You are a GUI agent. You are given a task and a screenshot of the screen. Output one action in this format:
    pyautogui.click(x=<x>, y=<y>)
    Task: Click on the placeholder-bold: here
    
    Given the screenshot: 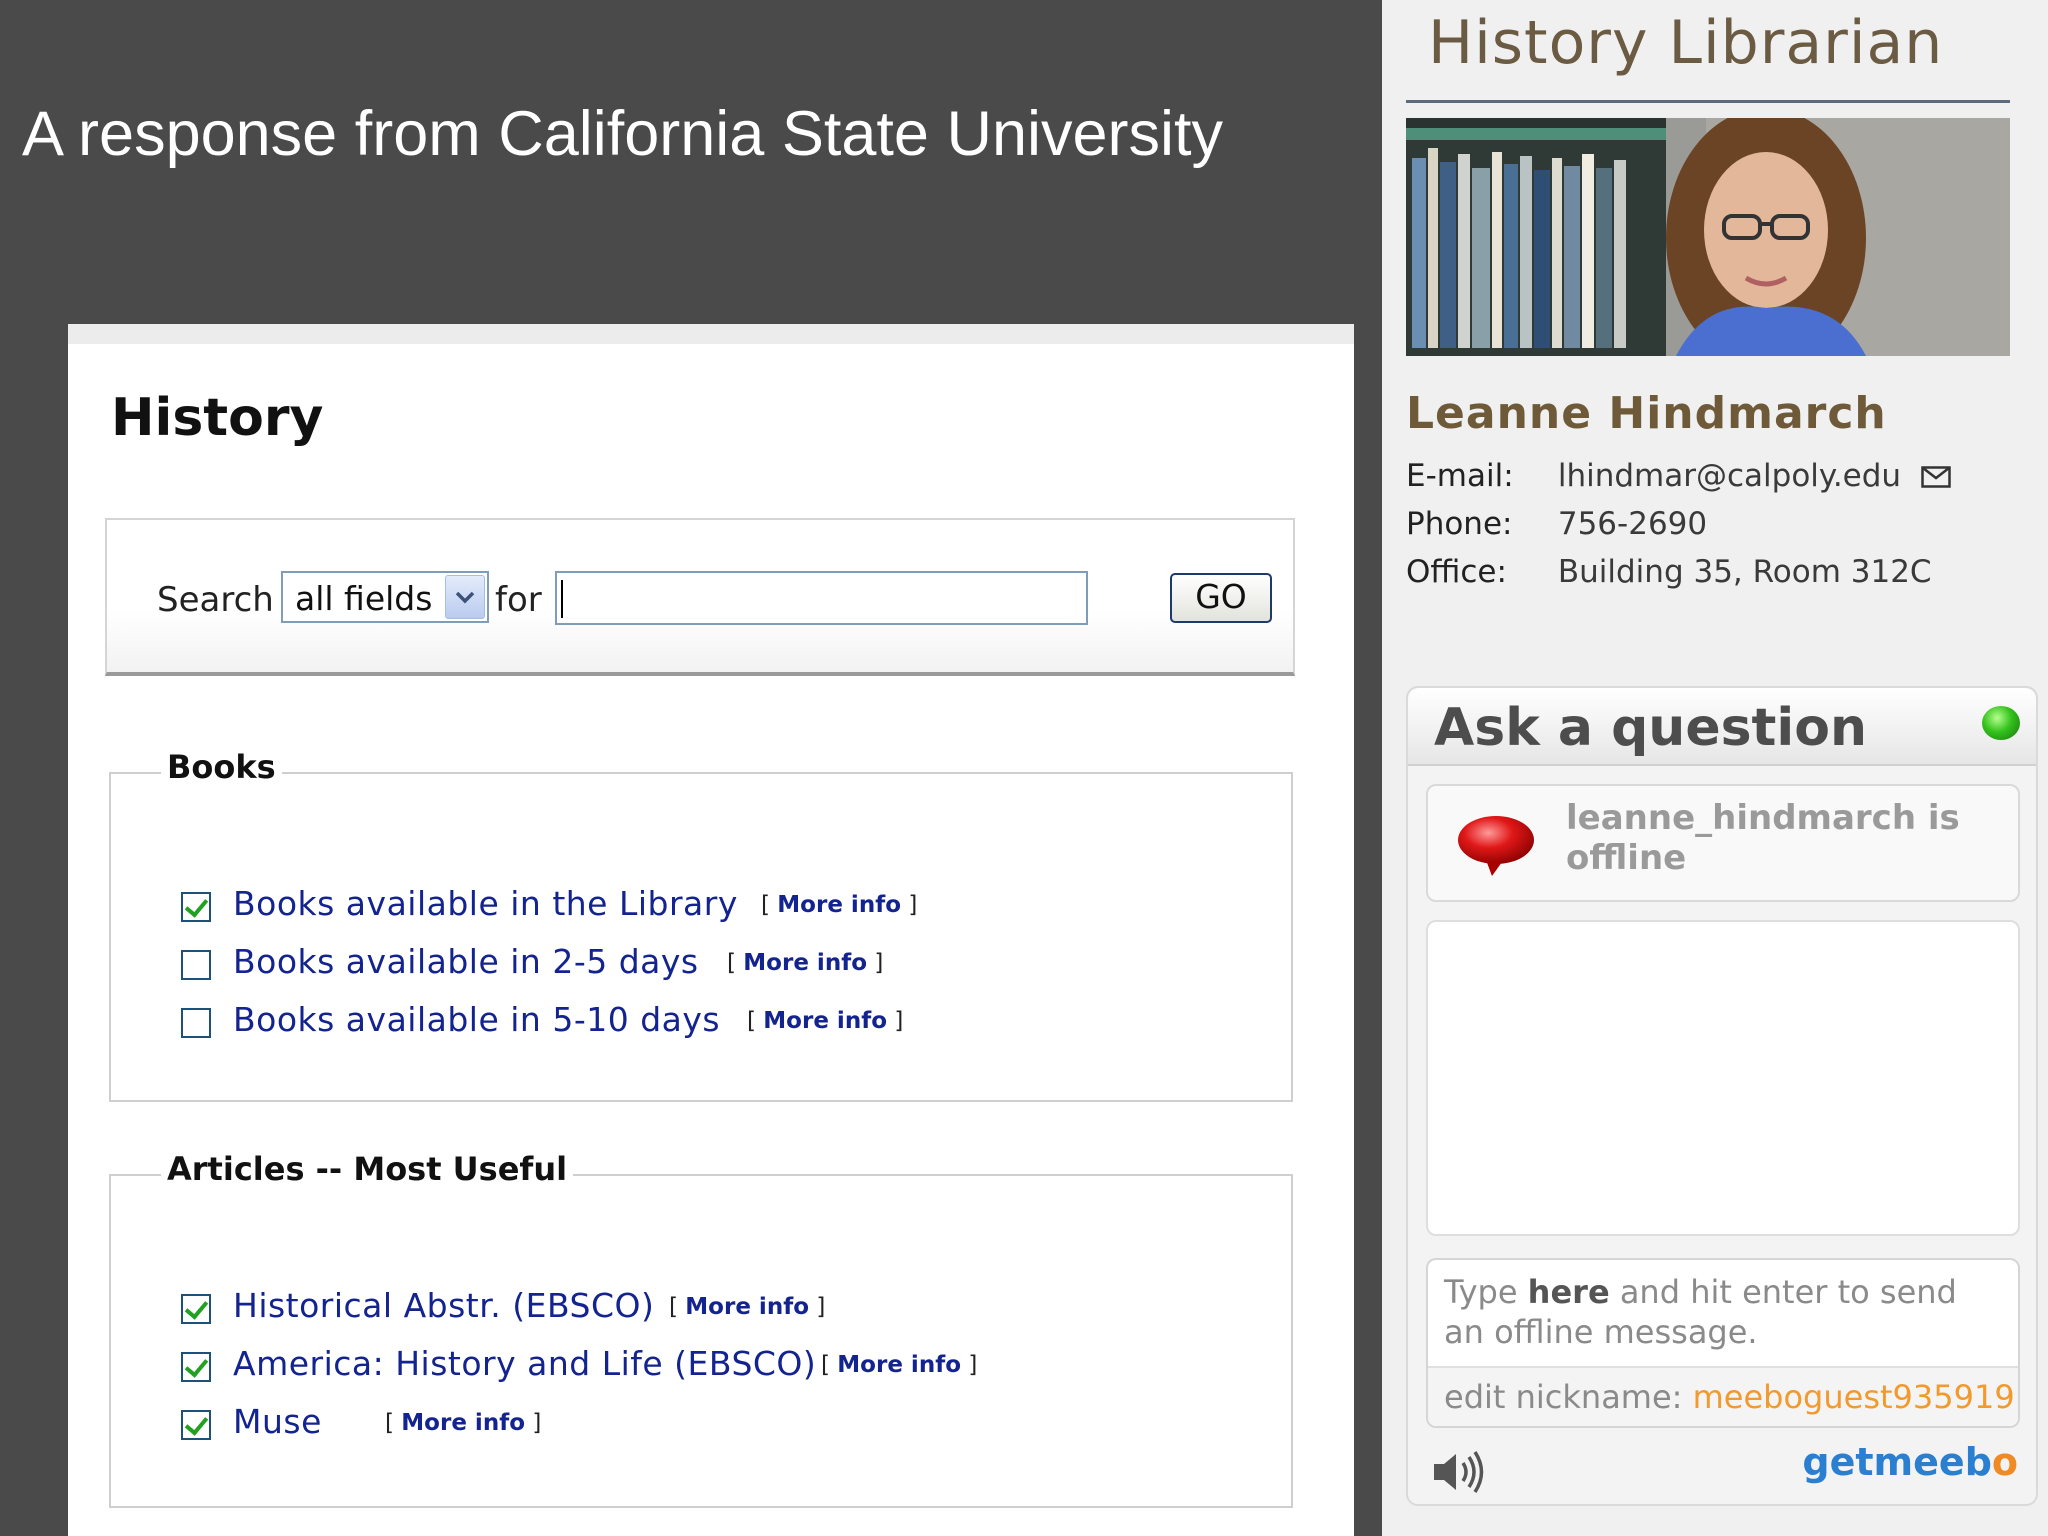 What is the action you would take?
    pyautogui.click(x=1568, y=1292)
    